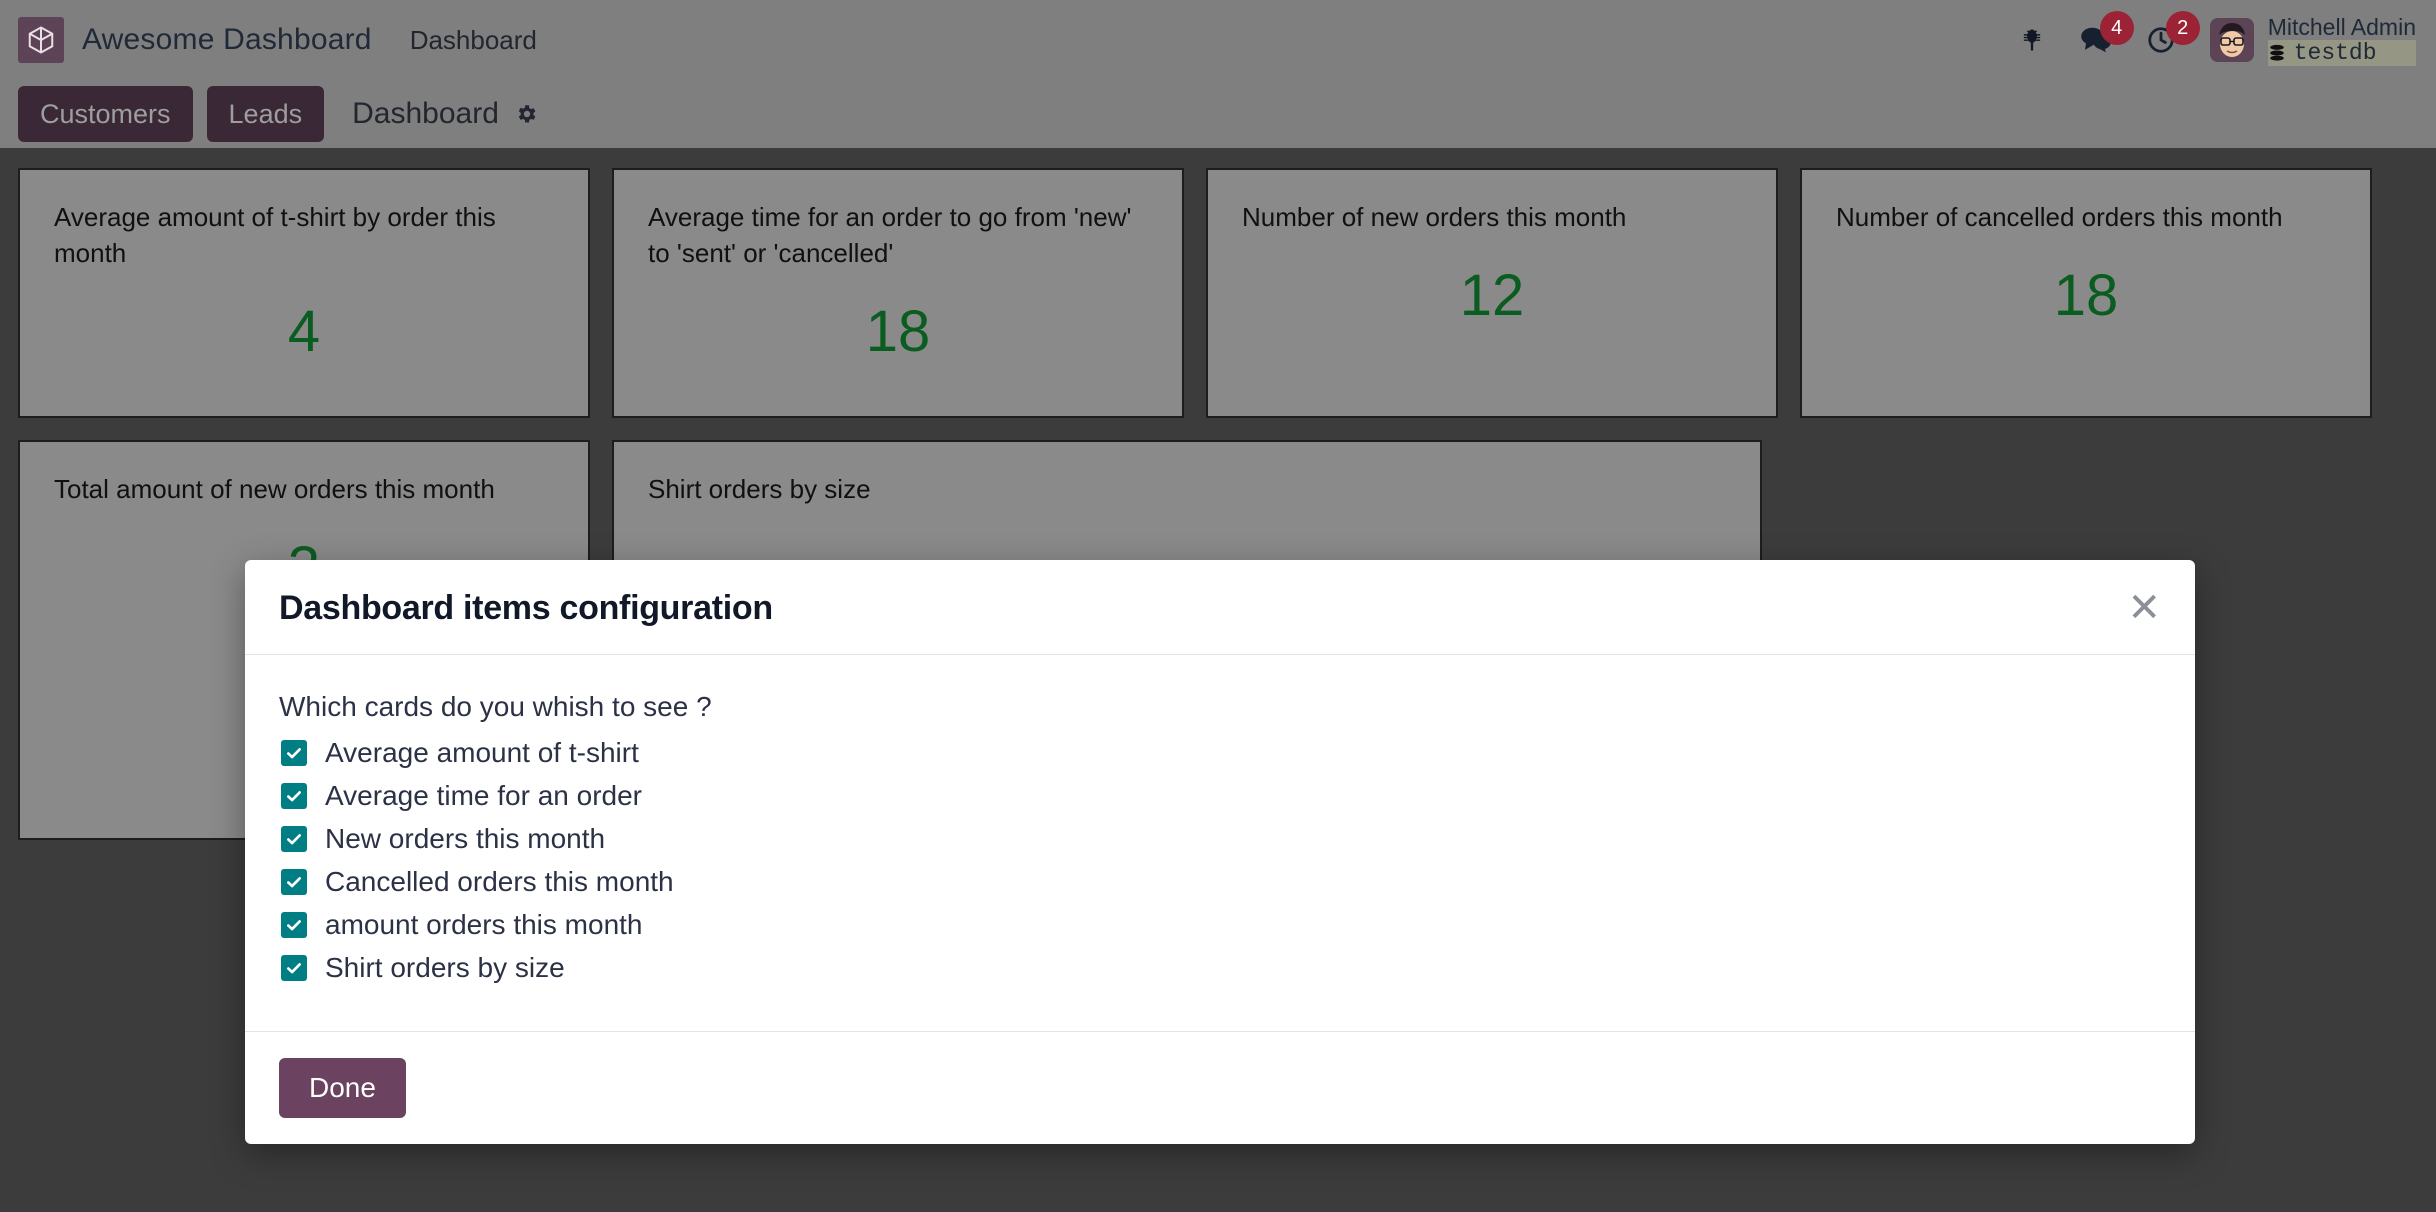 The image size is (2436, 1212). What do you see at coordinates (445, 967) in the screenshot?
I see `option-label: Shirt orders by size` at bounding box center [445, 967].